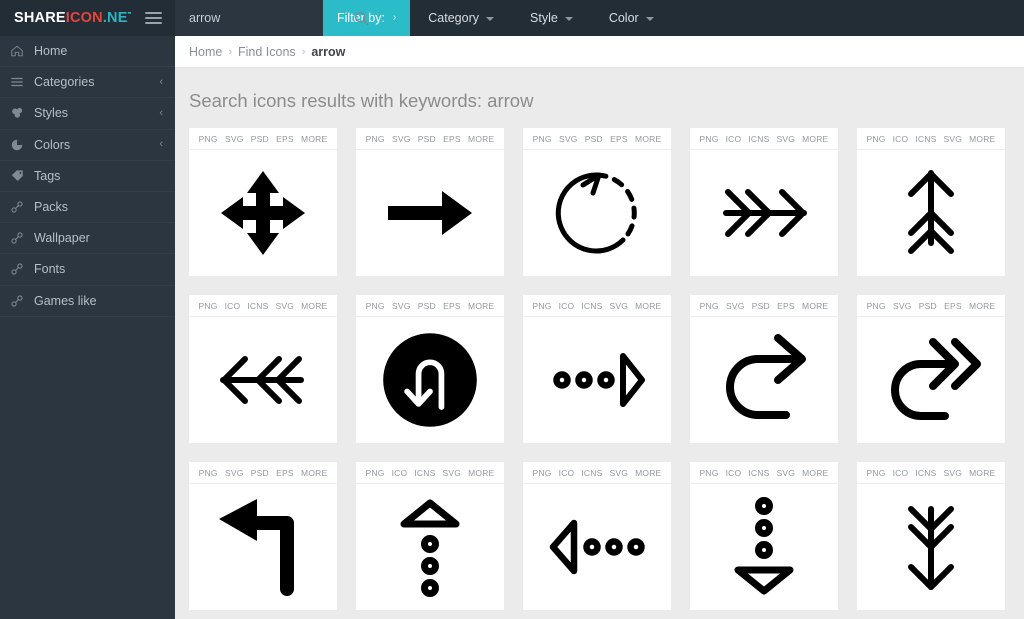 The width and height of the screenshot is (1024, 619). I want to click on circular-refresh-arrow-icon, so click(597, 213).